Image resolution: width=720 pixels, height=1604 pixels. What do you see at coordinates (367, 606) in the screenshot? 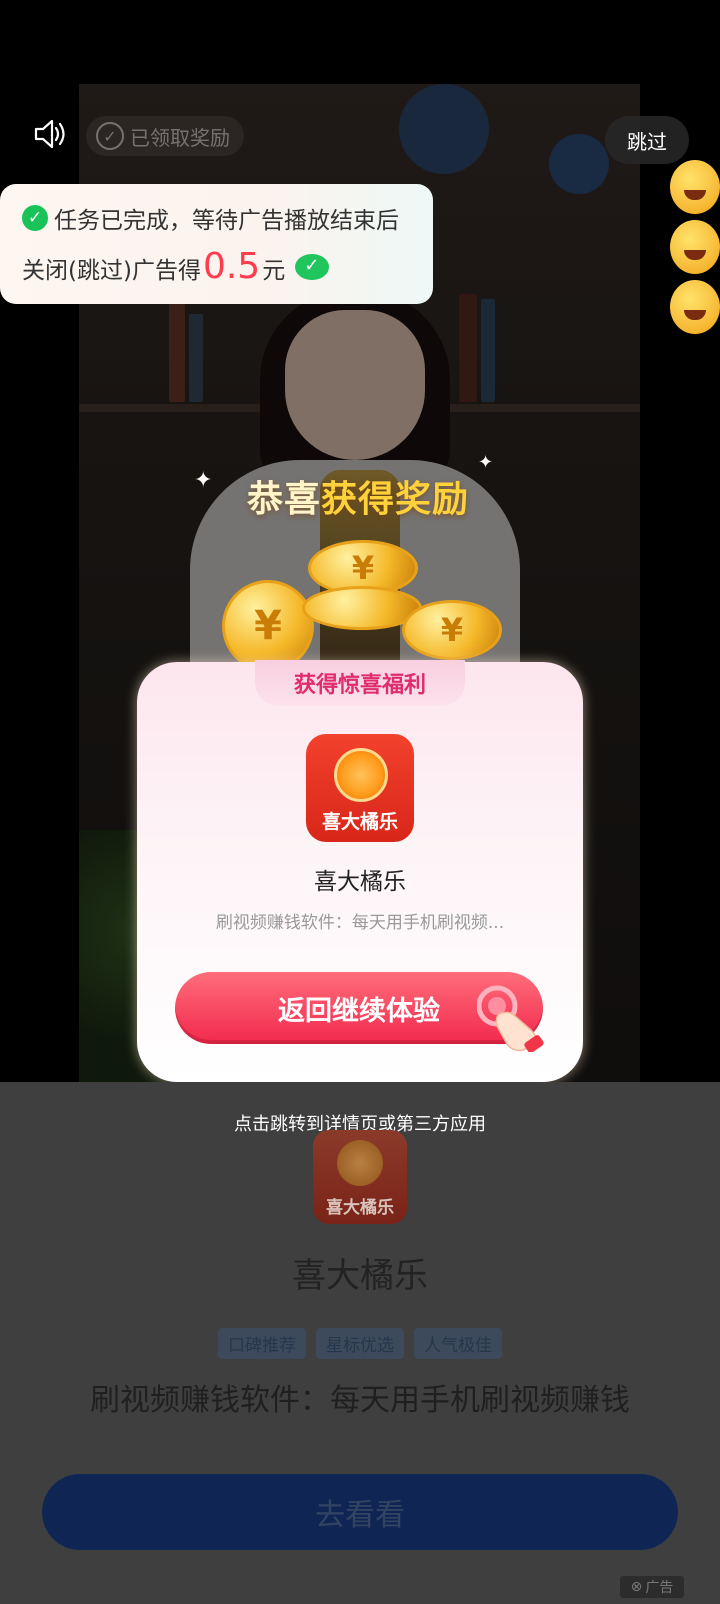
I see `coin-stack: ¥ ¥ ¥` at bounding box center [367, 606].